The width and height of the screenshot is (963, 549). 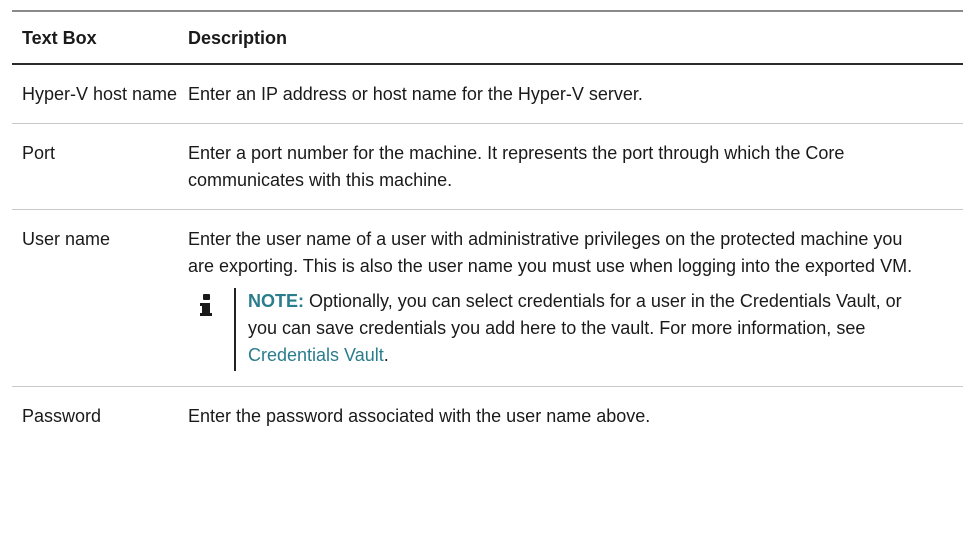 I want to click on note-label: NOTE:, so click(x=276, y=301).